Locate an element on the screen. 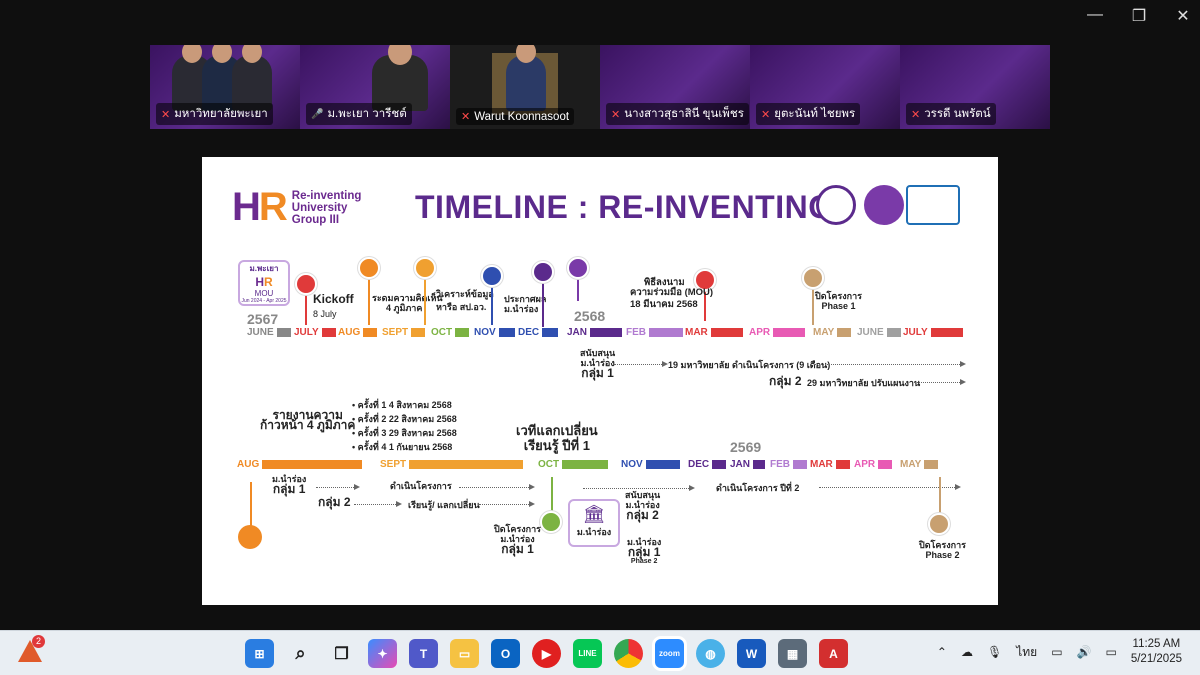 Image resolution: width=1200 pixels, height=675 pixels. support-group1: สนับสนุน ม.นำร่อง กลุ่ม 1 is located at coordinates (598, 364).